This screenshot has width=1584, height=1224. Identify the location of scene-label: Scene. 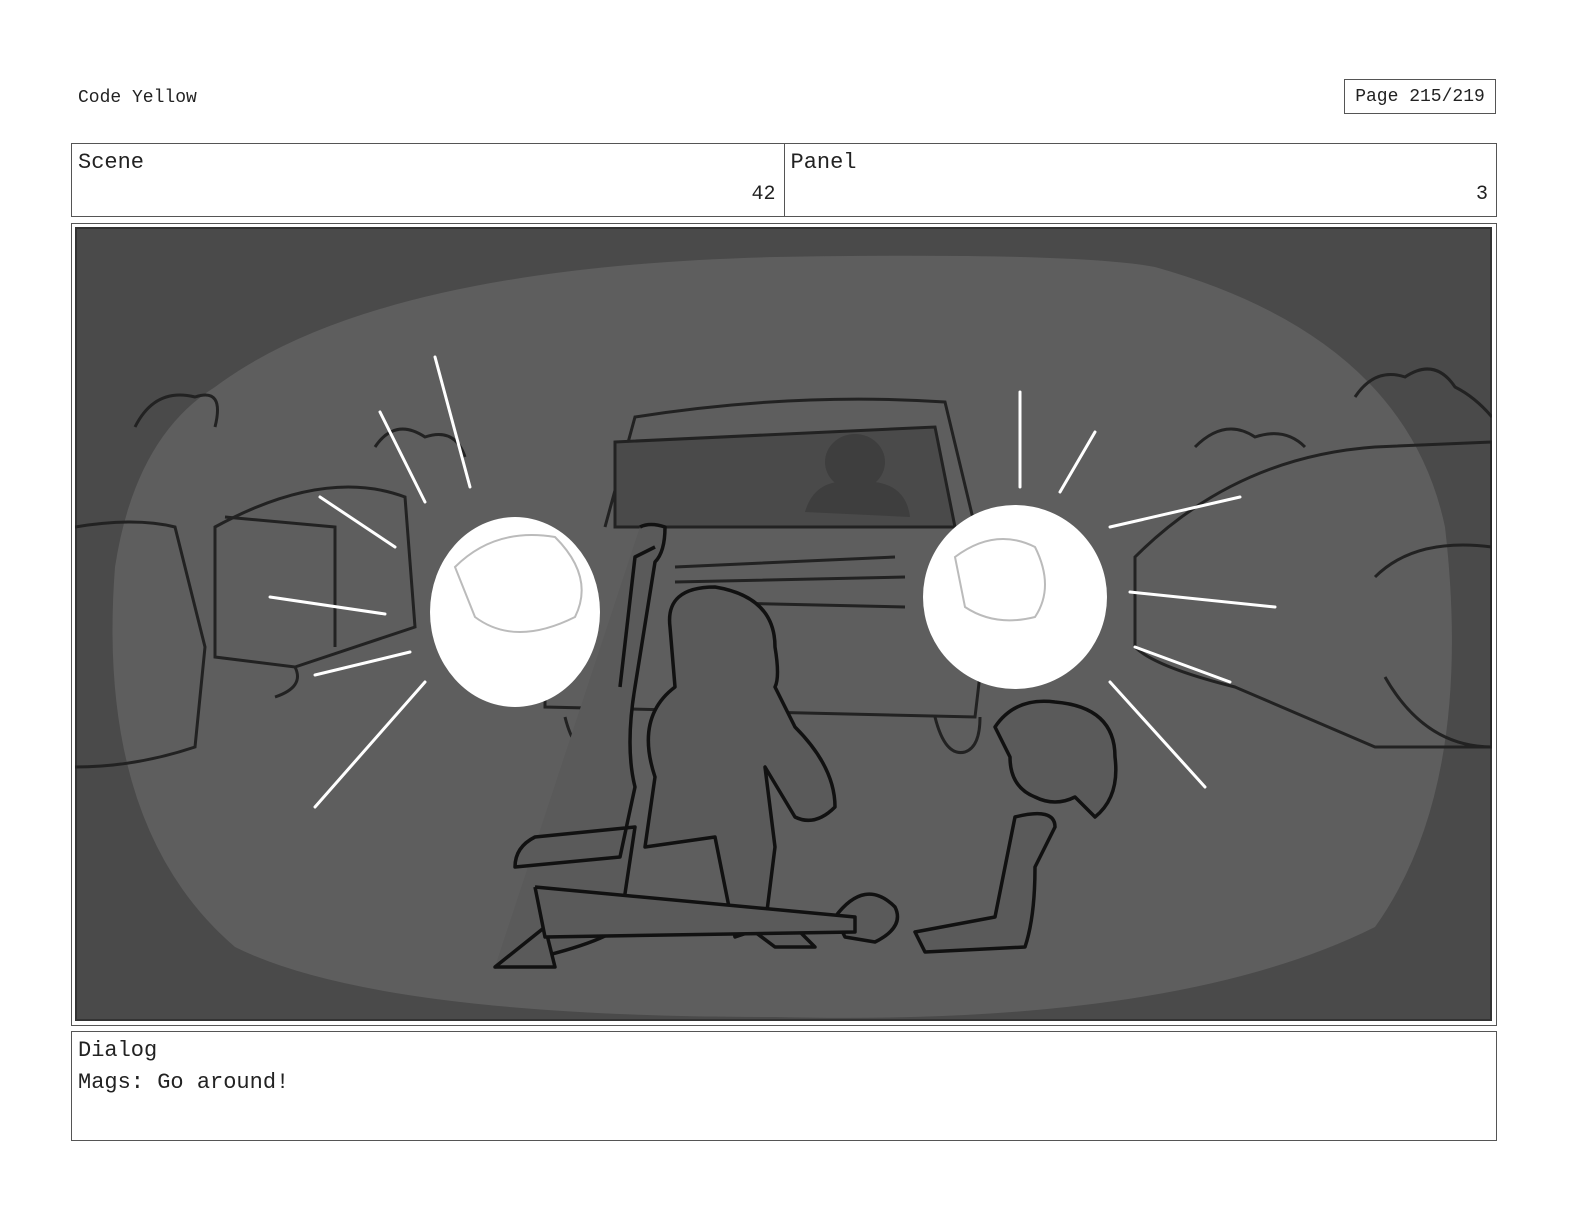
(111, 162).